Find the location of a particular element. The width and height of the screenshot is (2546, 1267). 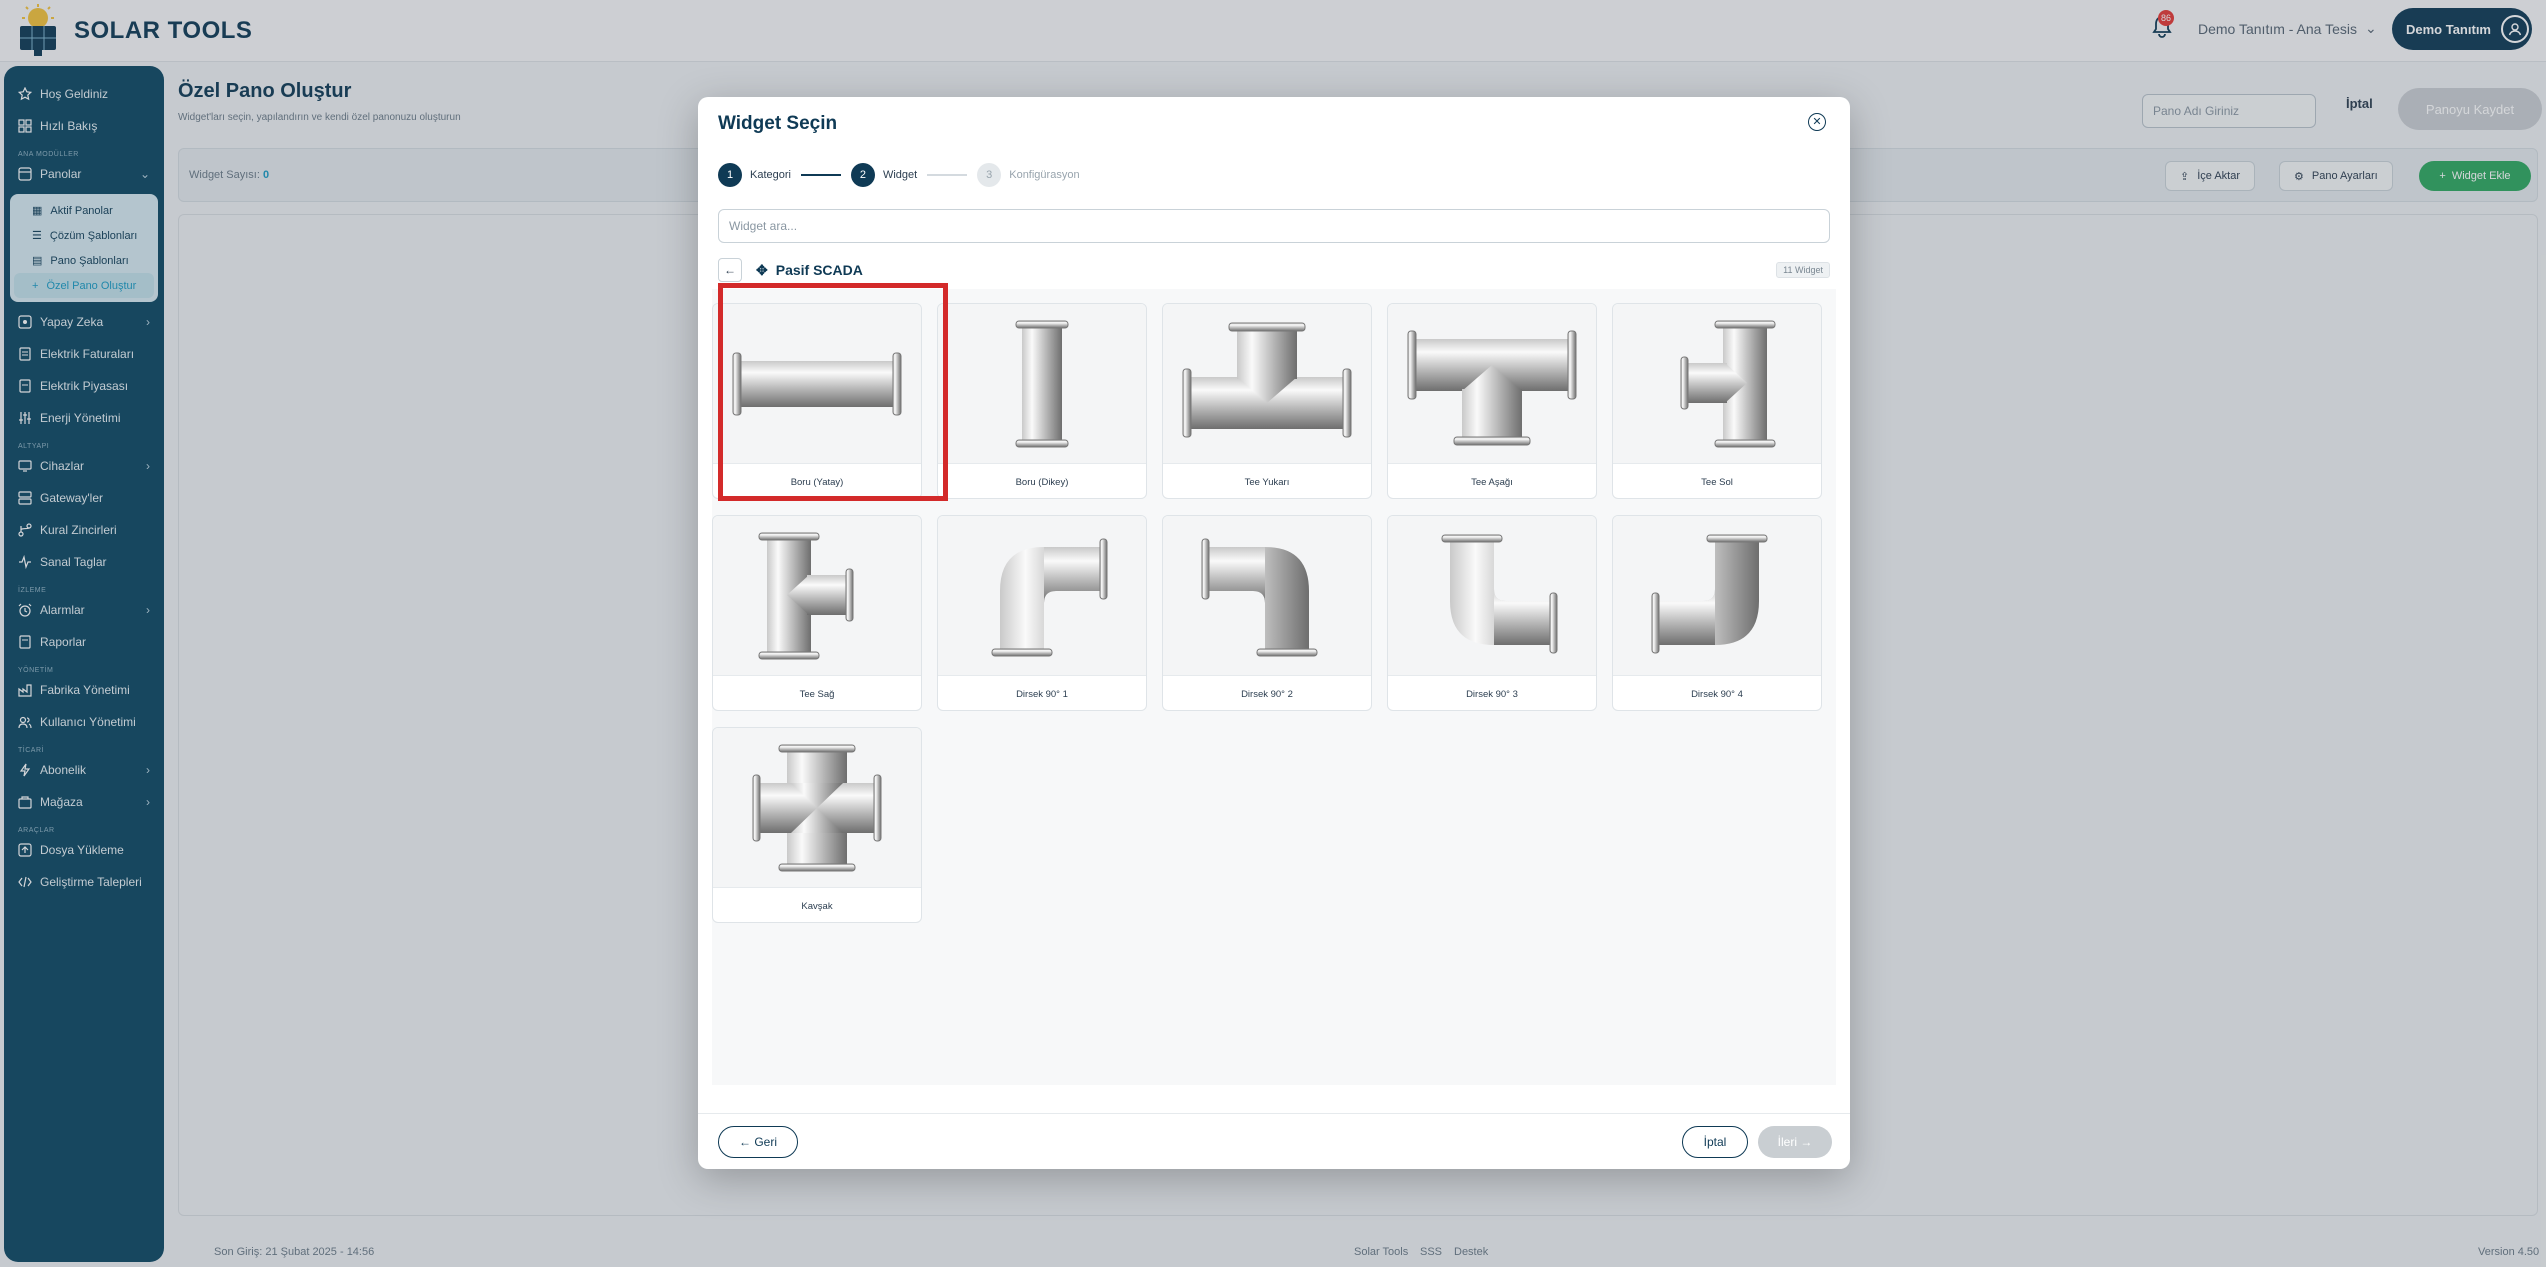

widget-card-tee-right: Tee Sağ is located at coordinates (817, 613).